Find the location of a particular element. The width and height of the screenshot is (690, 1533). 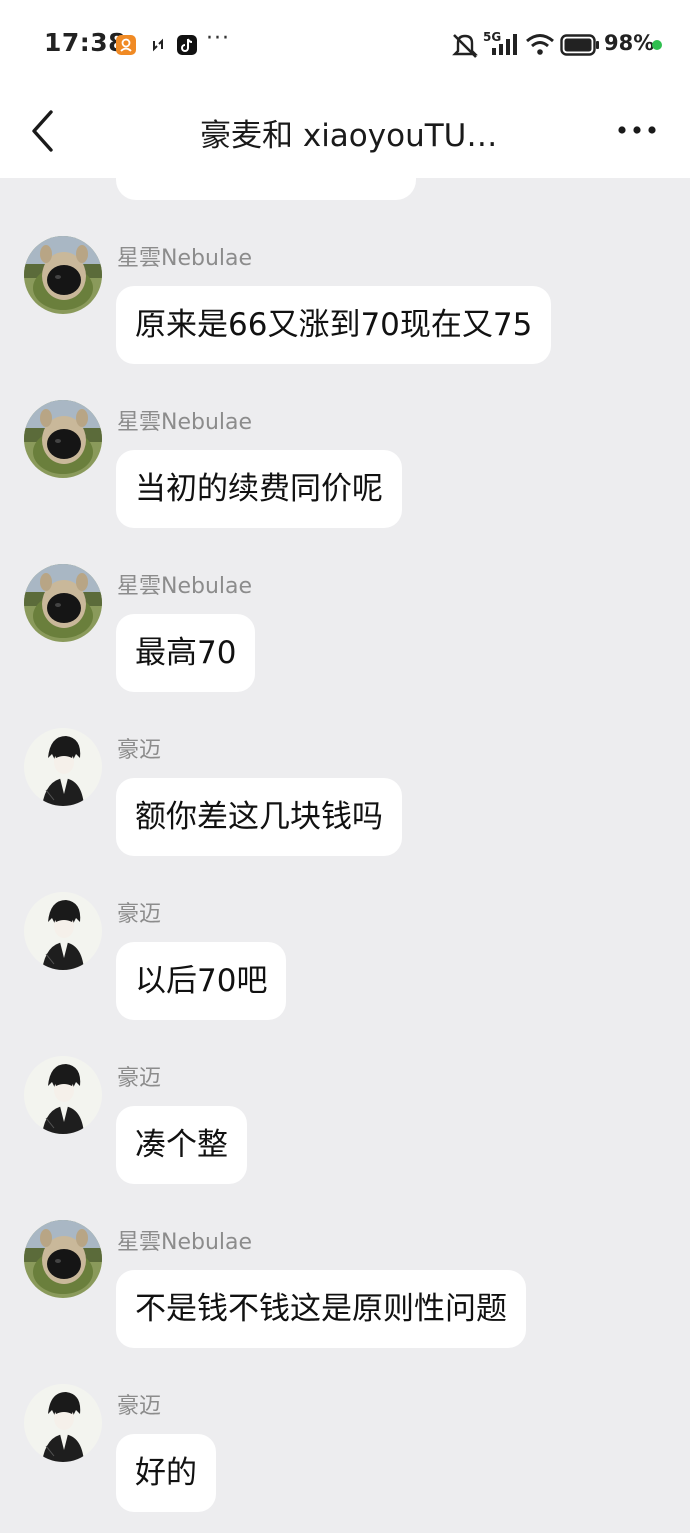

message-row: 豪迈额你差这几块钱吗 is located at coordinates (345, 798).